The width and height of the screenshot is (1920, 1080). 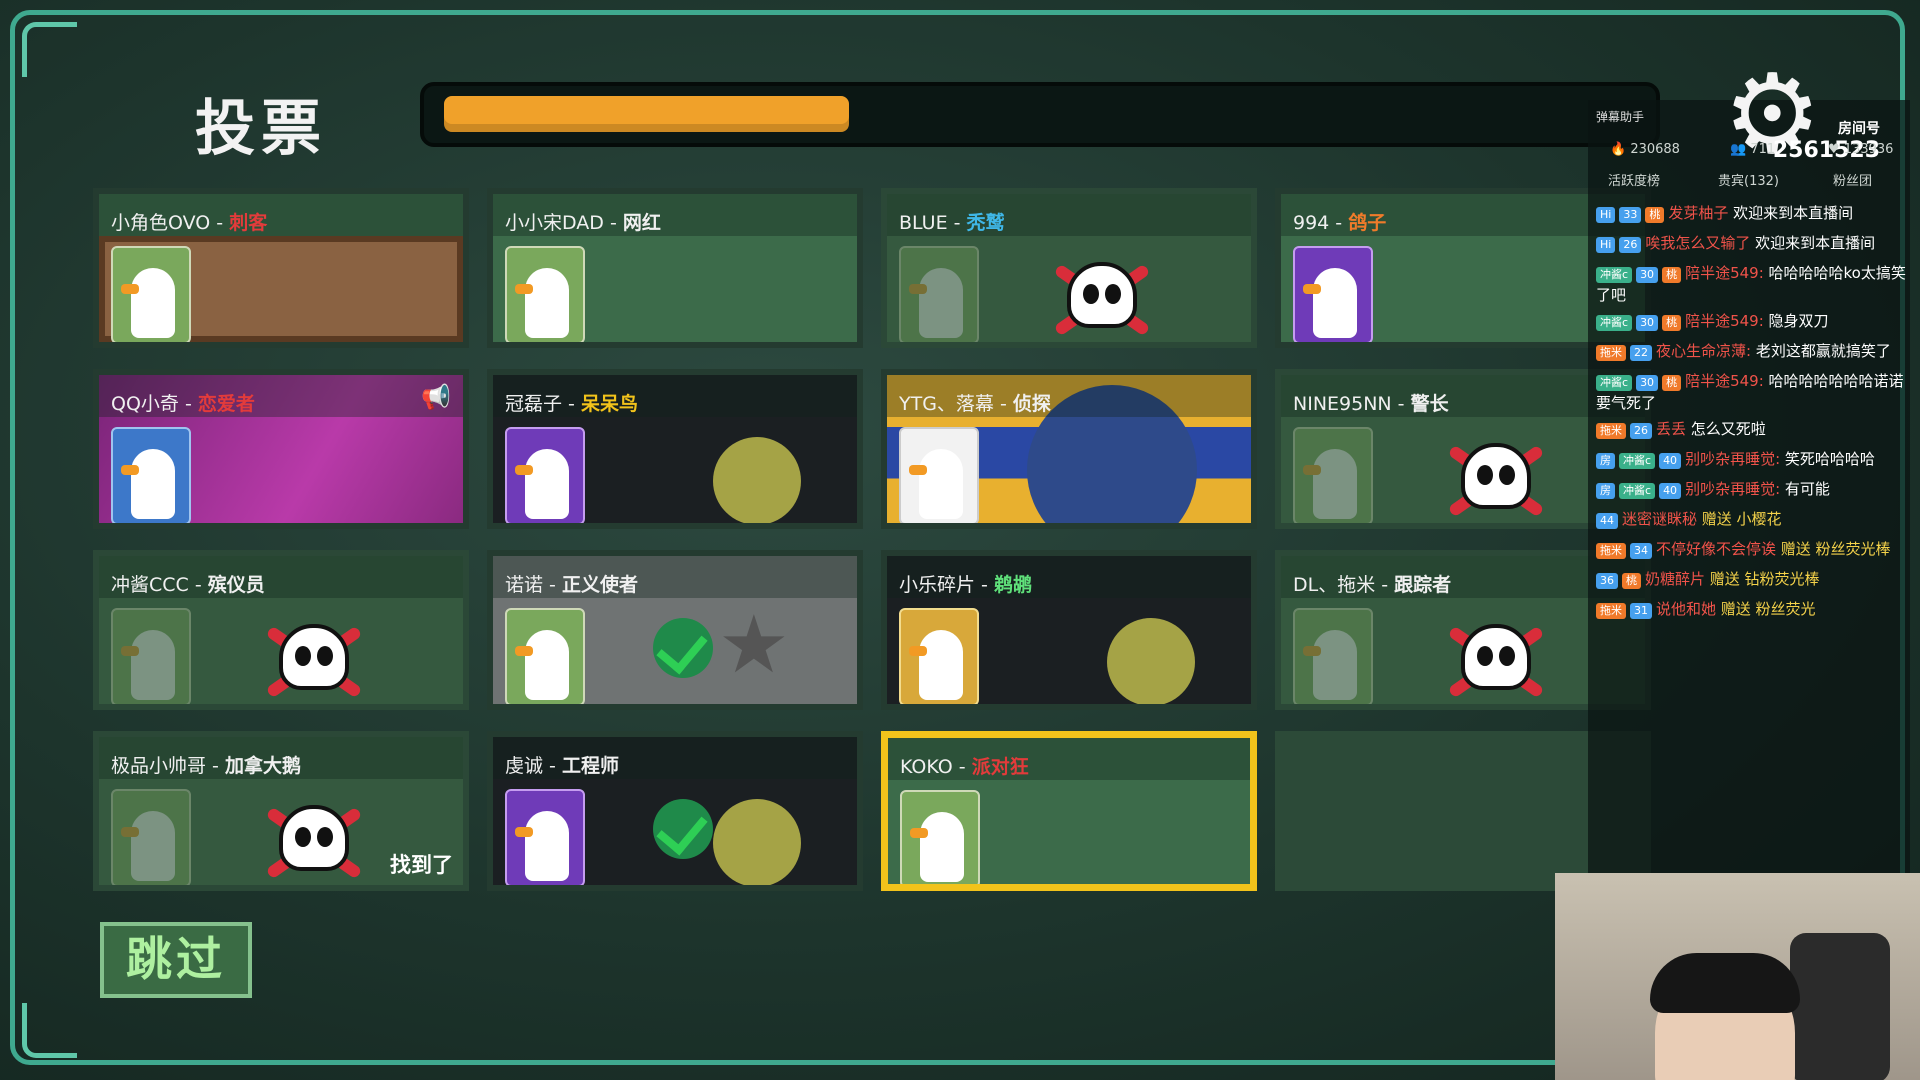 What do you see at coordinates (176, 960) in the screenshot?
I see `skip-button: 跳过` at bounding box center [176, 960].